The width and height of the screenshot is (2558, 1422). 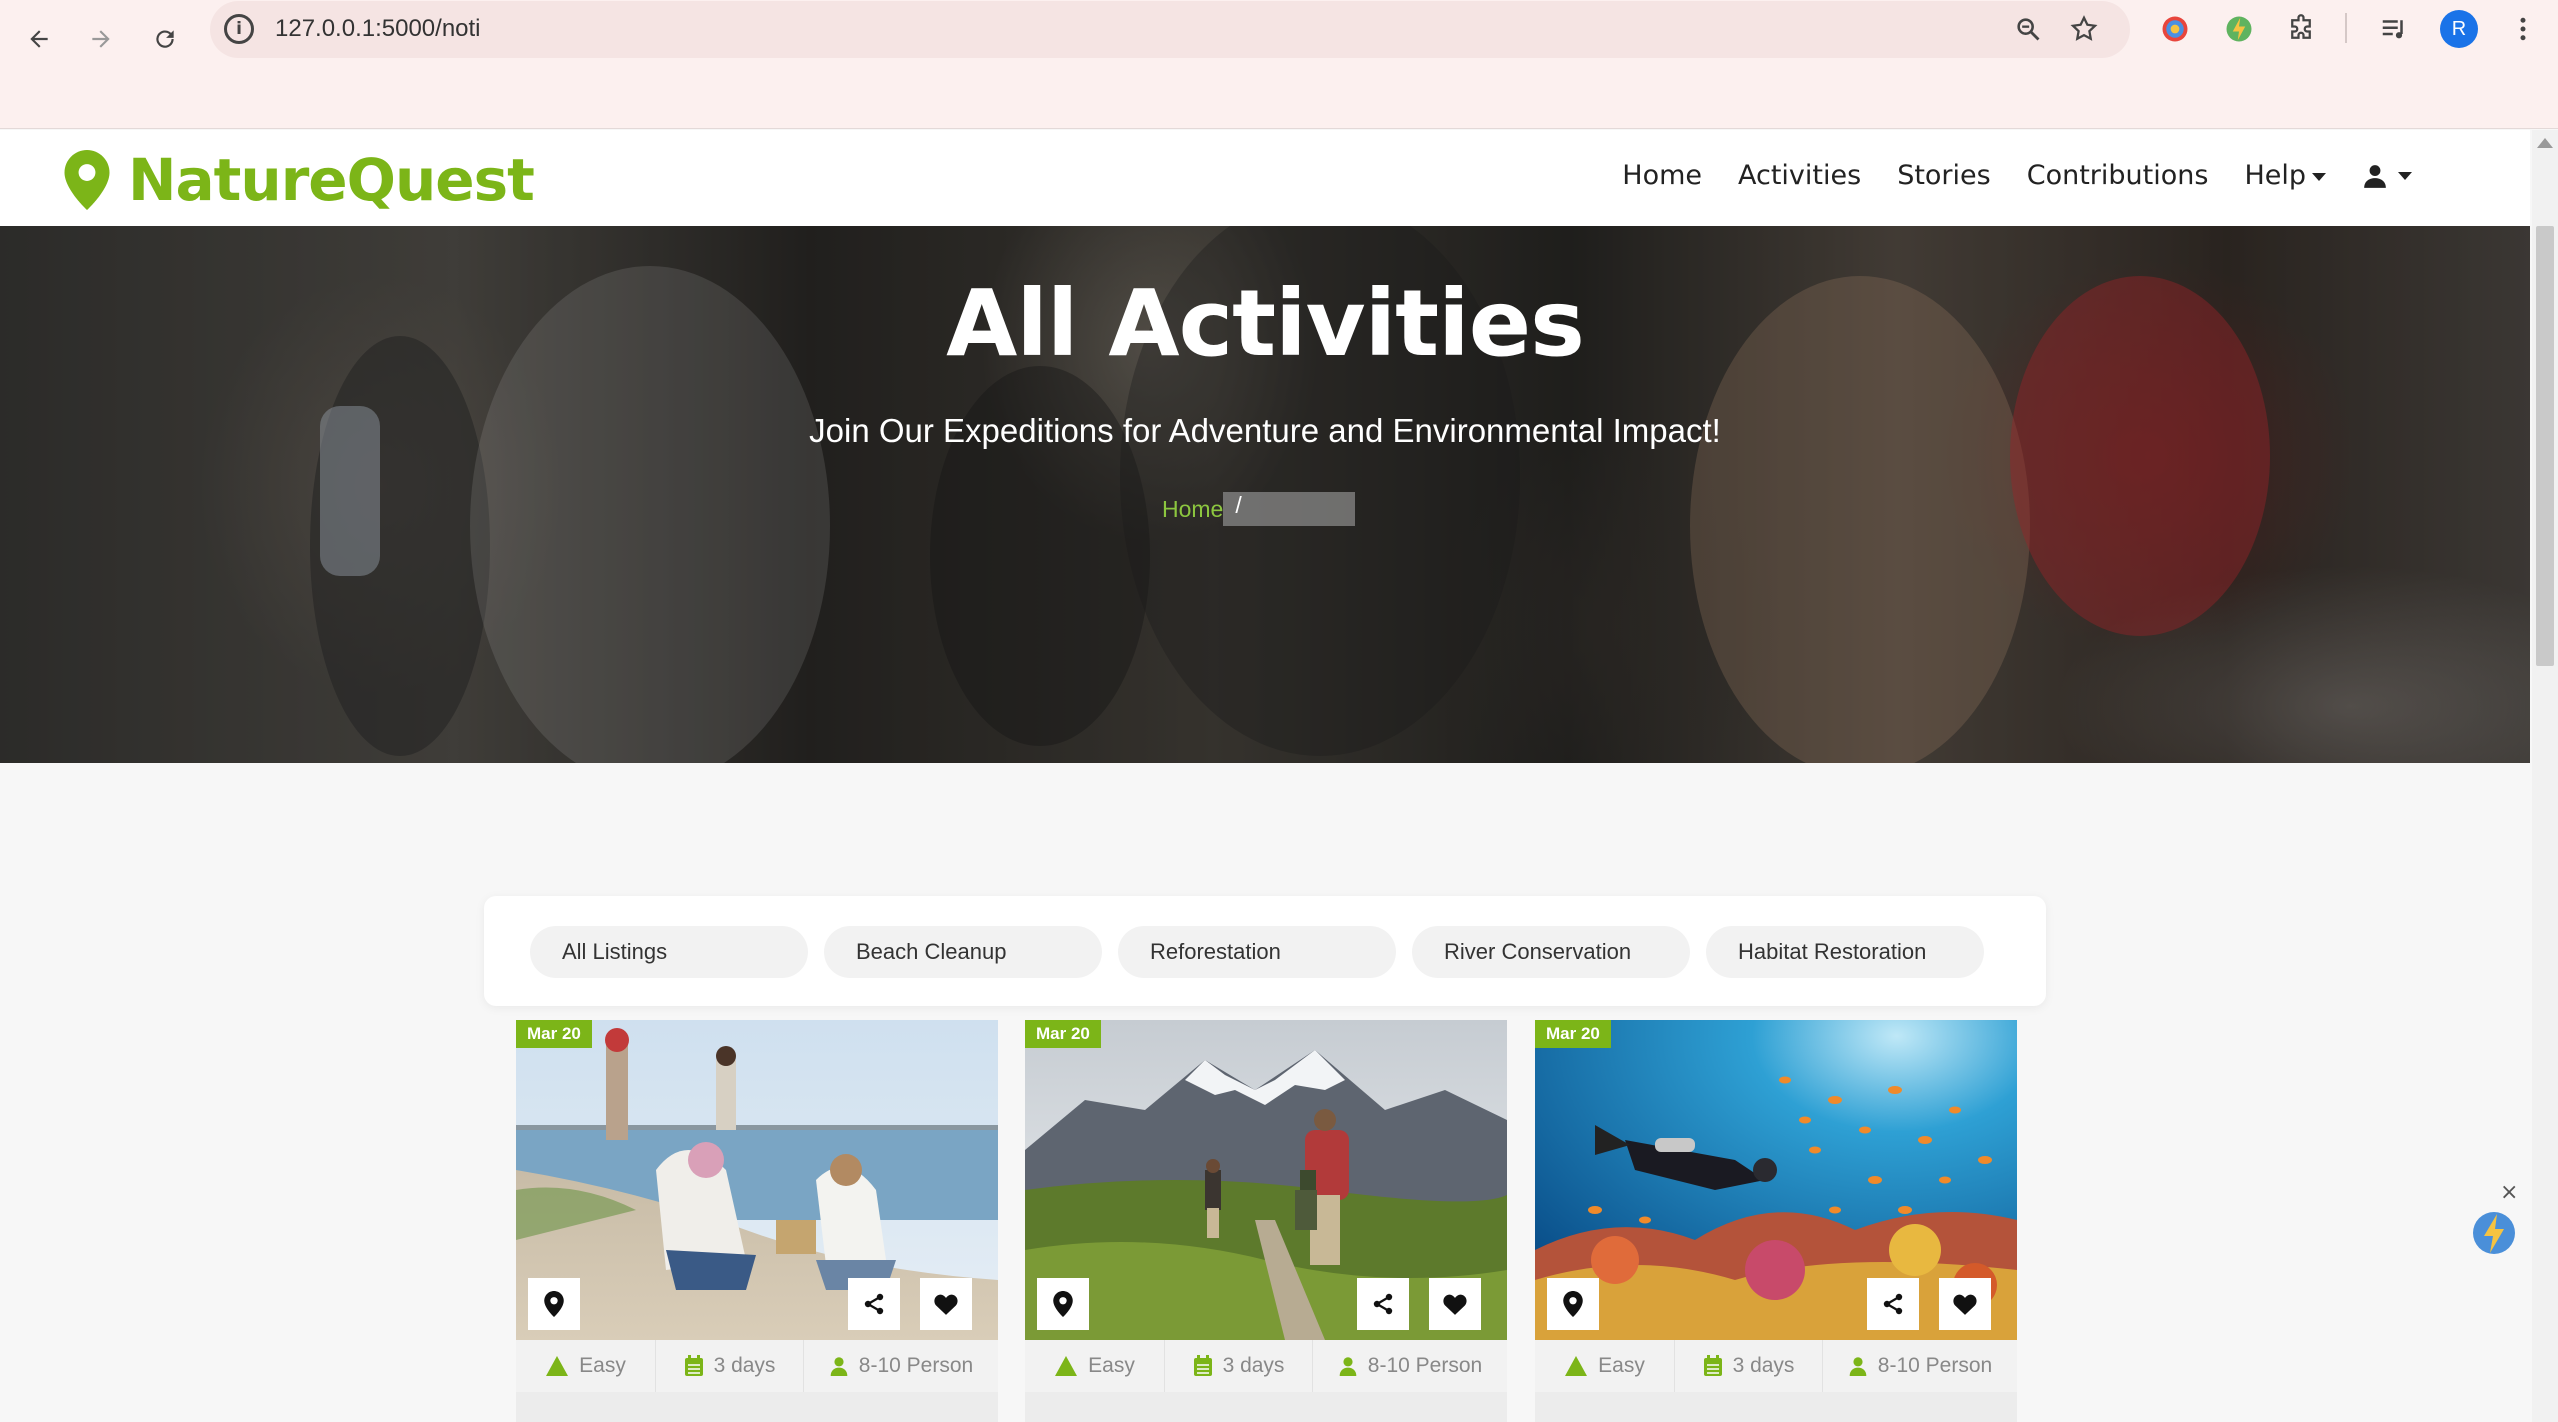 I want to click on url-text: 127.0.0.1:5000/noti, so click(x=378, y=29).